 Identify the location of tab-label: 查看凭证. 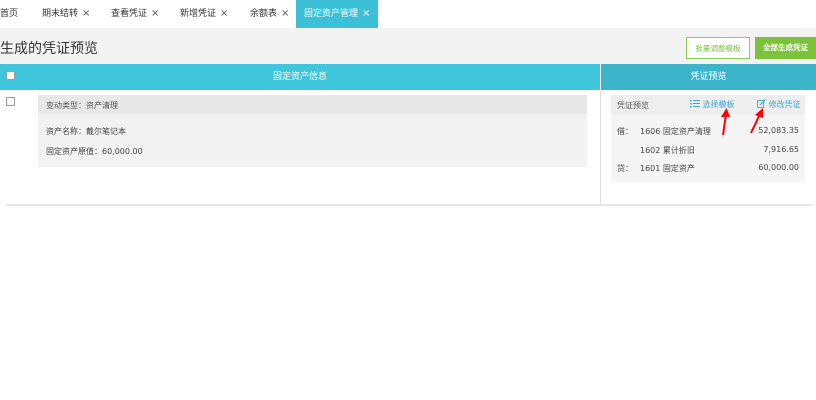
(129, 14).